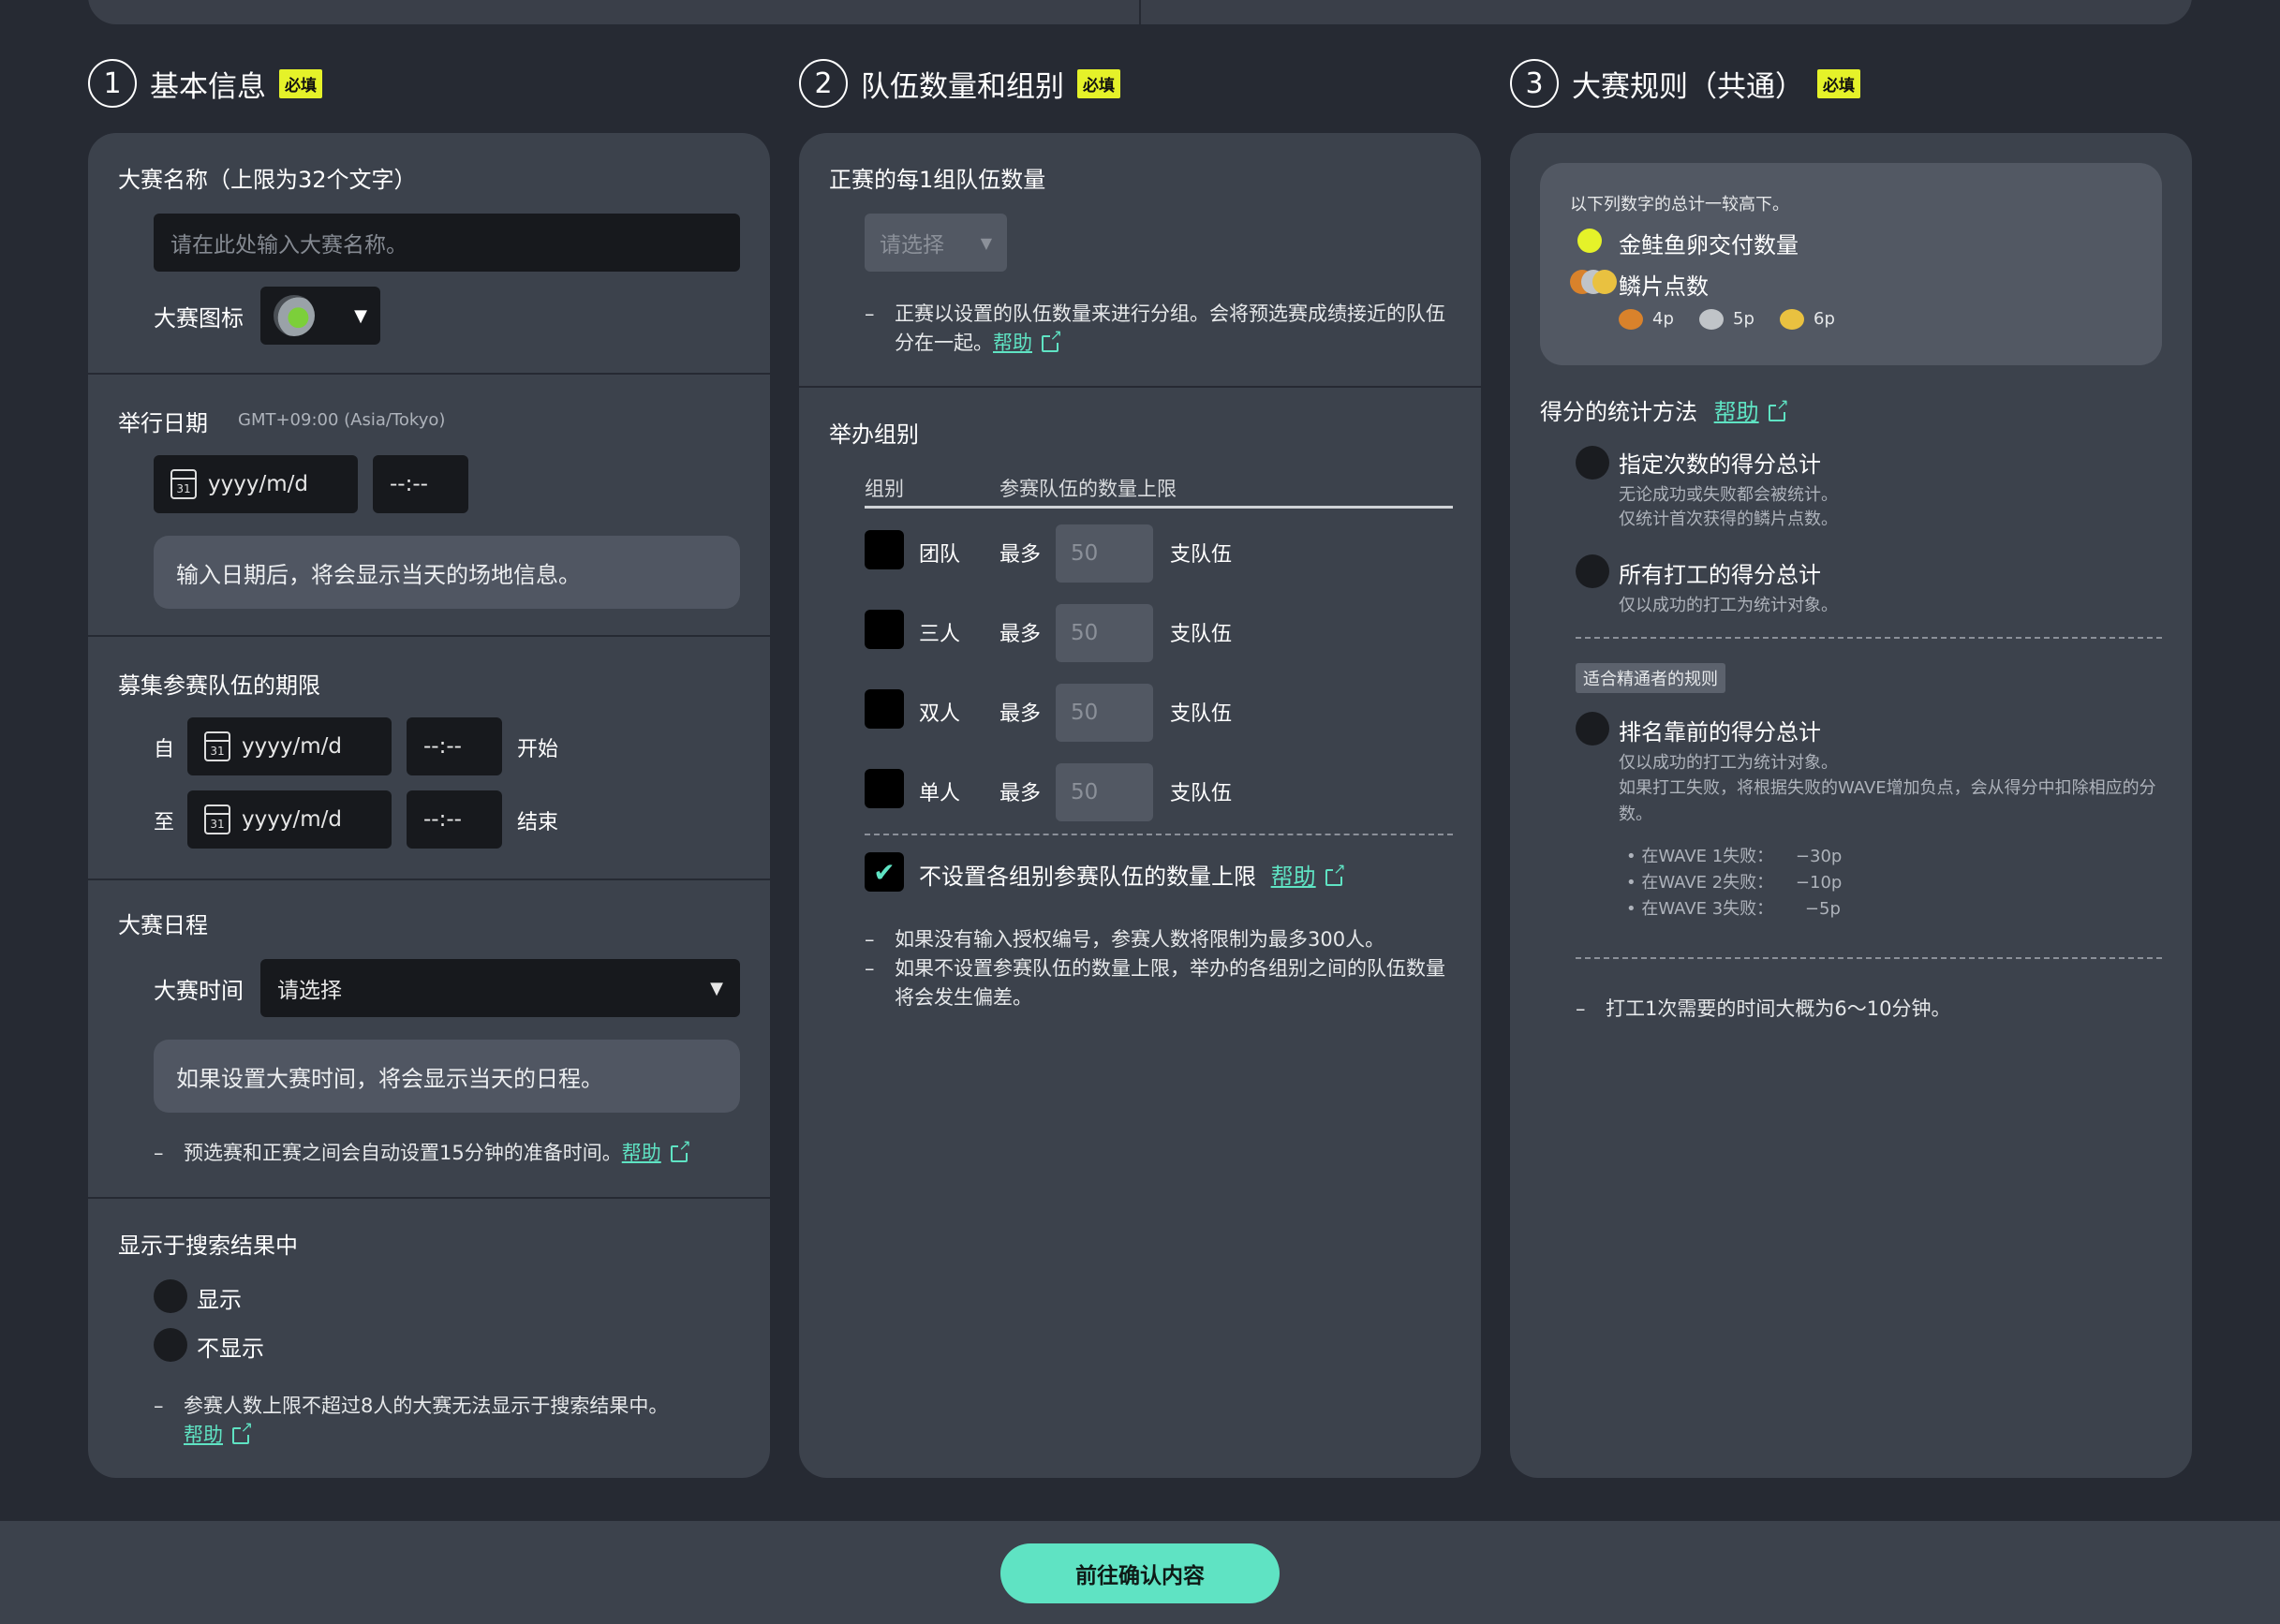 The width and height of the screenshot is (2280, 1624). I want to click on recruit-period-label: 募集参赛队伍的期限, so click(219, 685).